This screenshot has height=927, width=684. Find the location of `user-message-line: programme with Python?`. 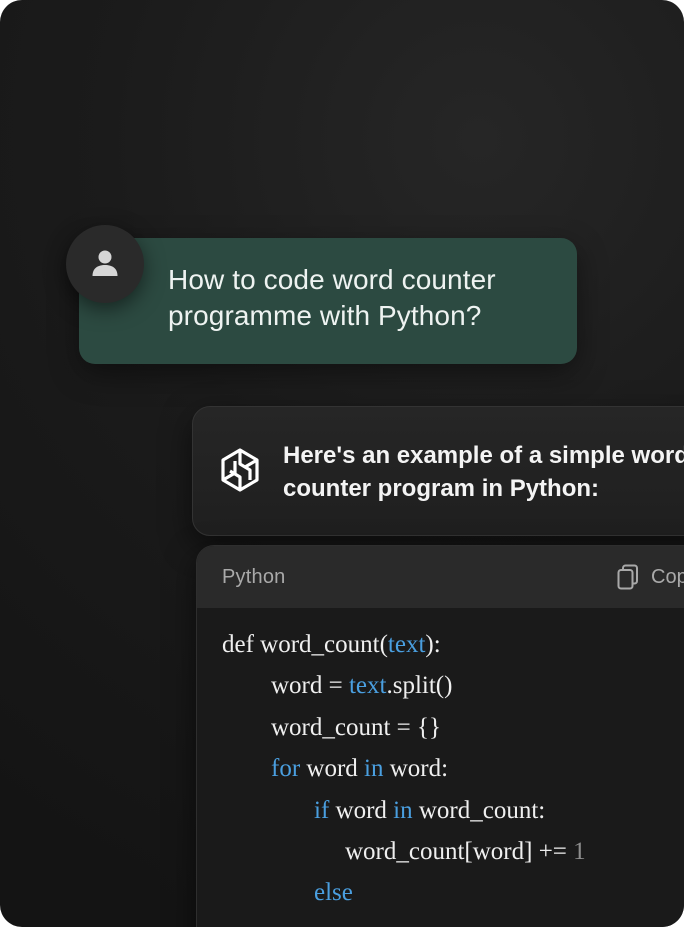

user-message-line: programme with Python? is located at coordinates (325, 315).